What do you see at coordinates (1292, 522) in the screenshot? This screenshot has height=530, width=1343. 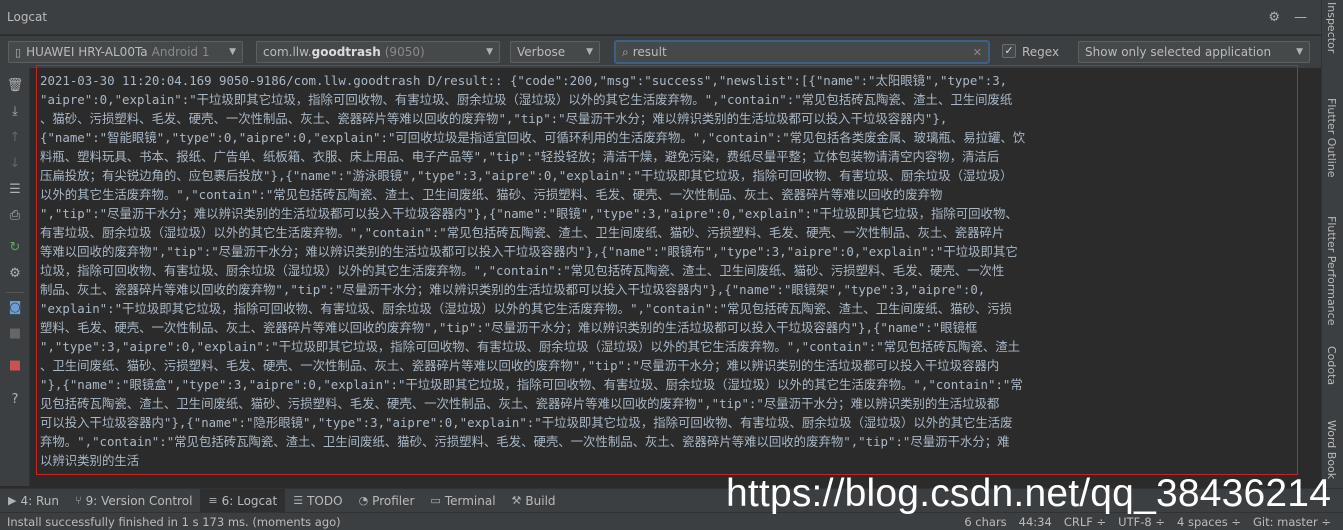 I see `status-vcs-branch: Git: master ÷` at bounding box center [1292, 522].